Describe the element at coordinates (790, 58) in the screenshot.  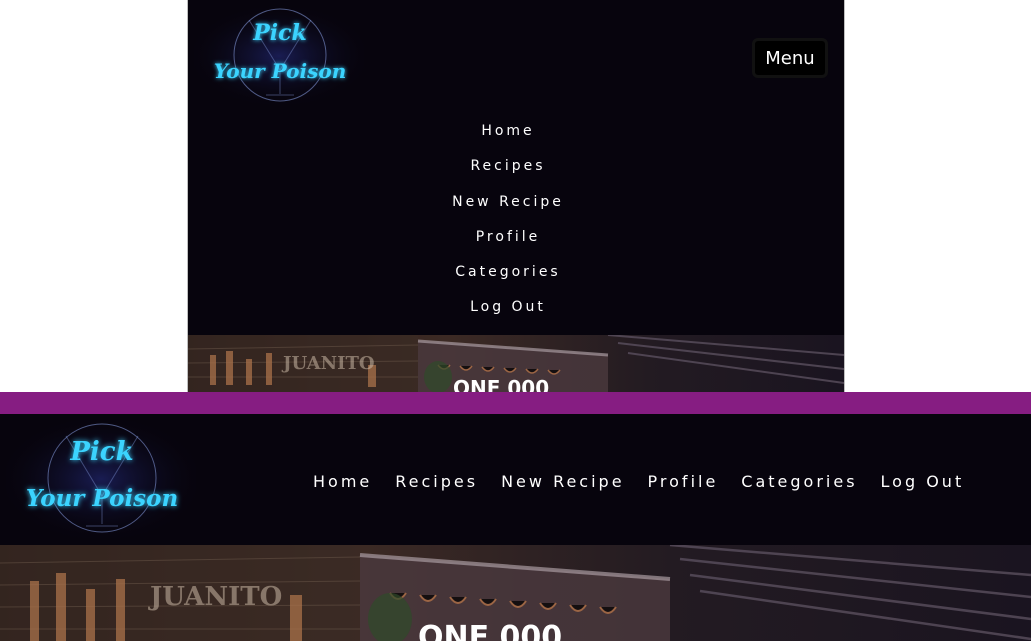
I see `menu-toggle-button: Menu` at that location.